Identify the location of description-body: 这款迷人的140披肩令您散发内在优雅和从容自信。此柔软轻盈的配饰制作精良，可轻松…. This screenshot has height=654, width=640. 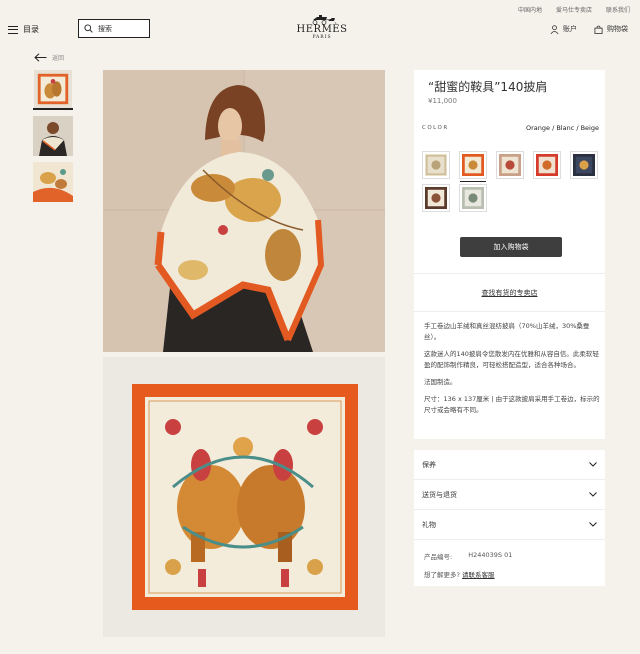
(511, 359).